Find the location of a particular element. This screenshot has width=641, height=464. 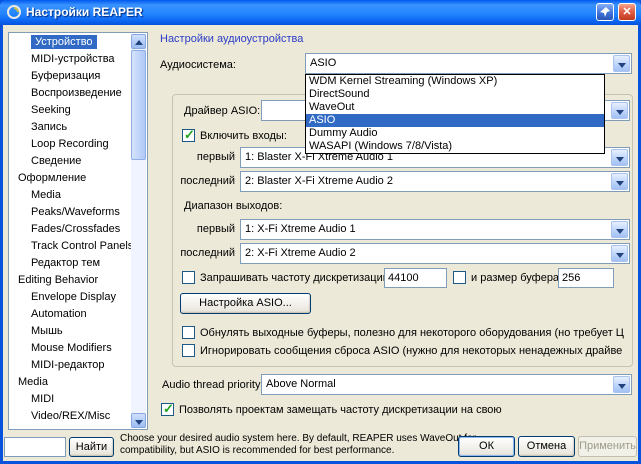

input-last-label: последний is located at coordinates (207, 181).